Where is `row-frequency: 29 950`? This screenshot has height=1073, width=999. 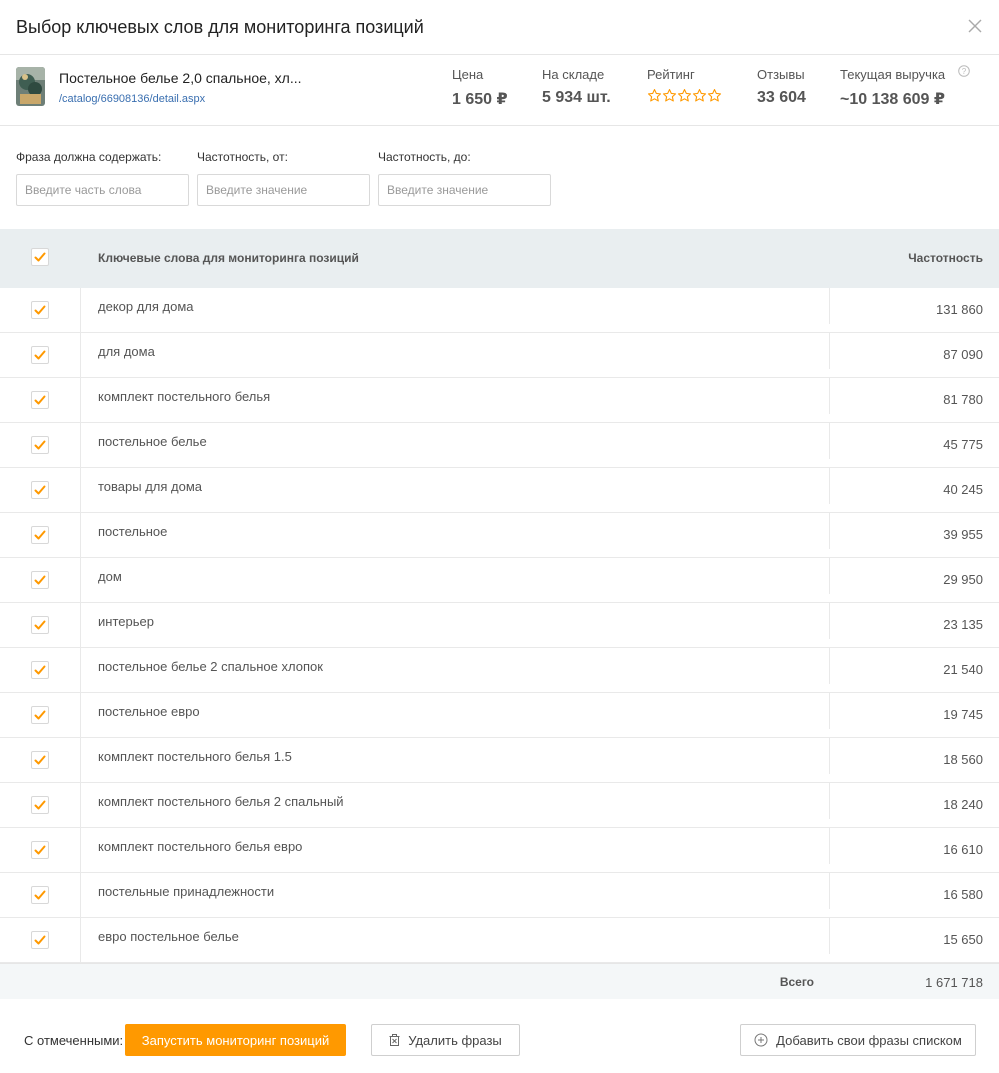 row-frequency: 29 950 is located at coordinates (963, 579).